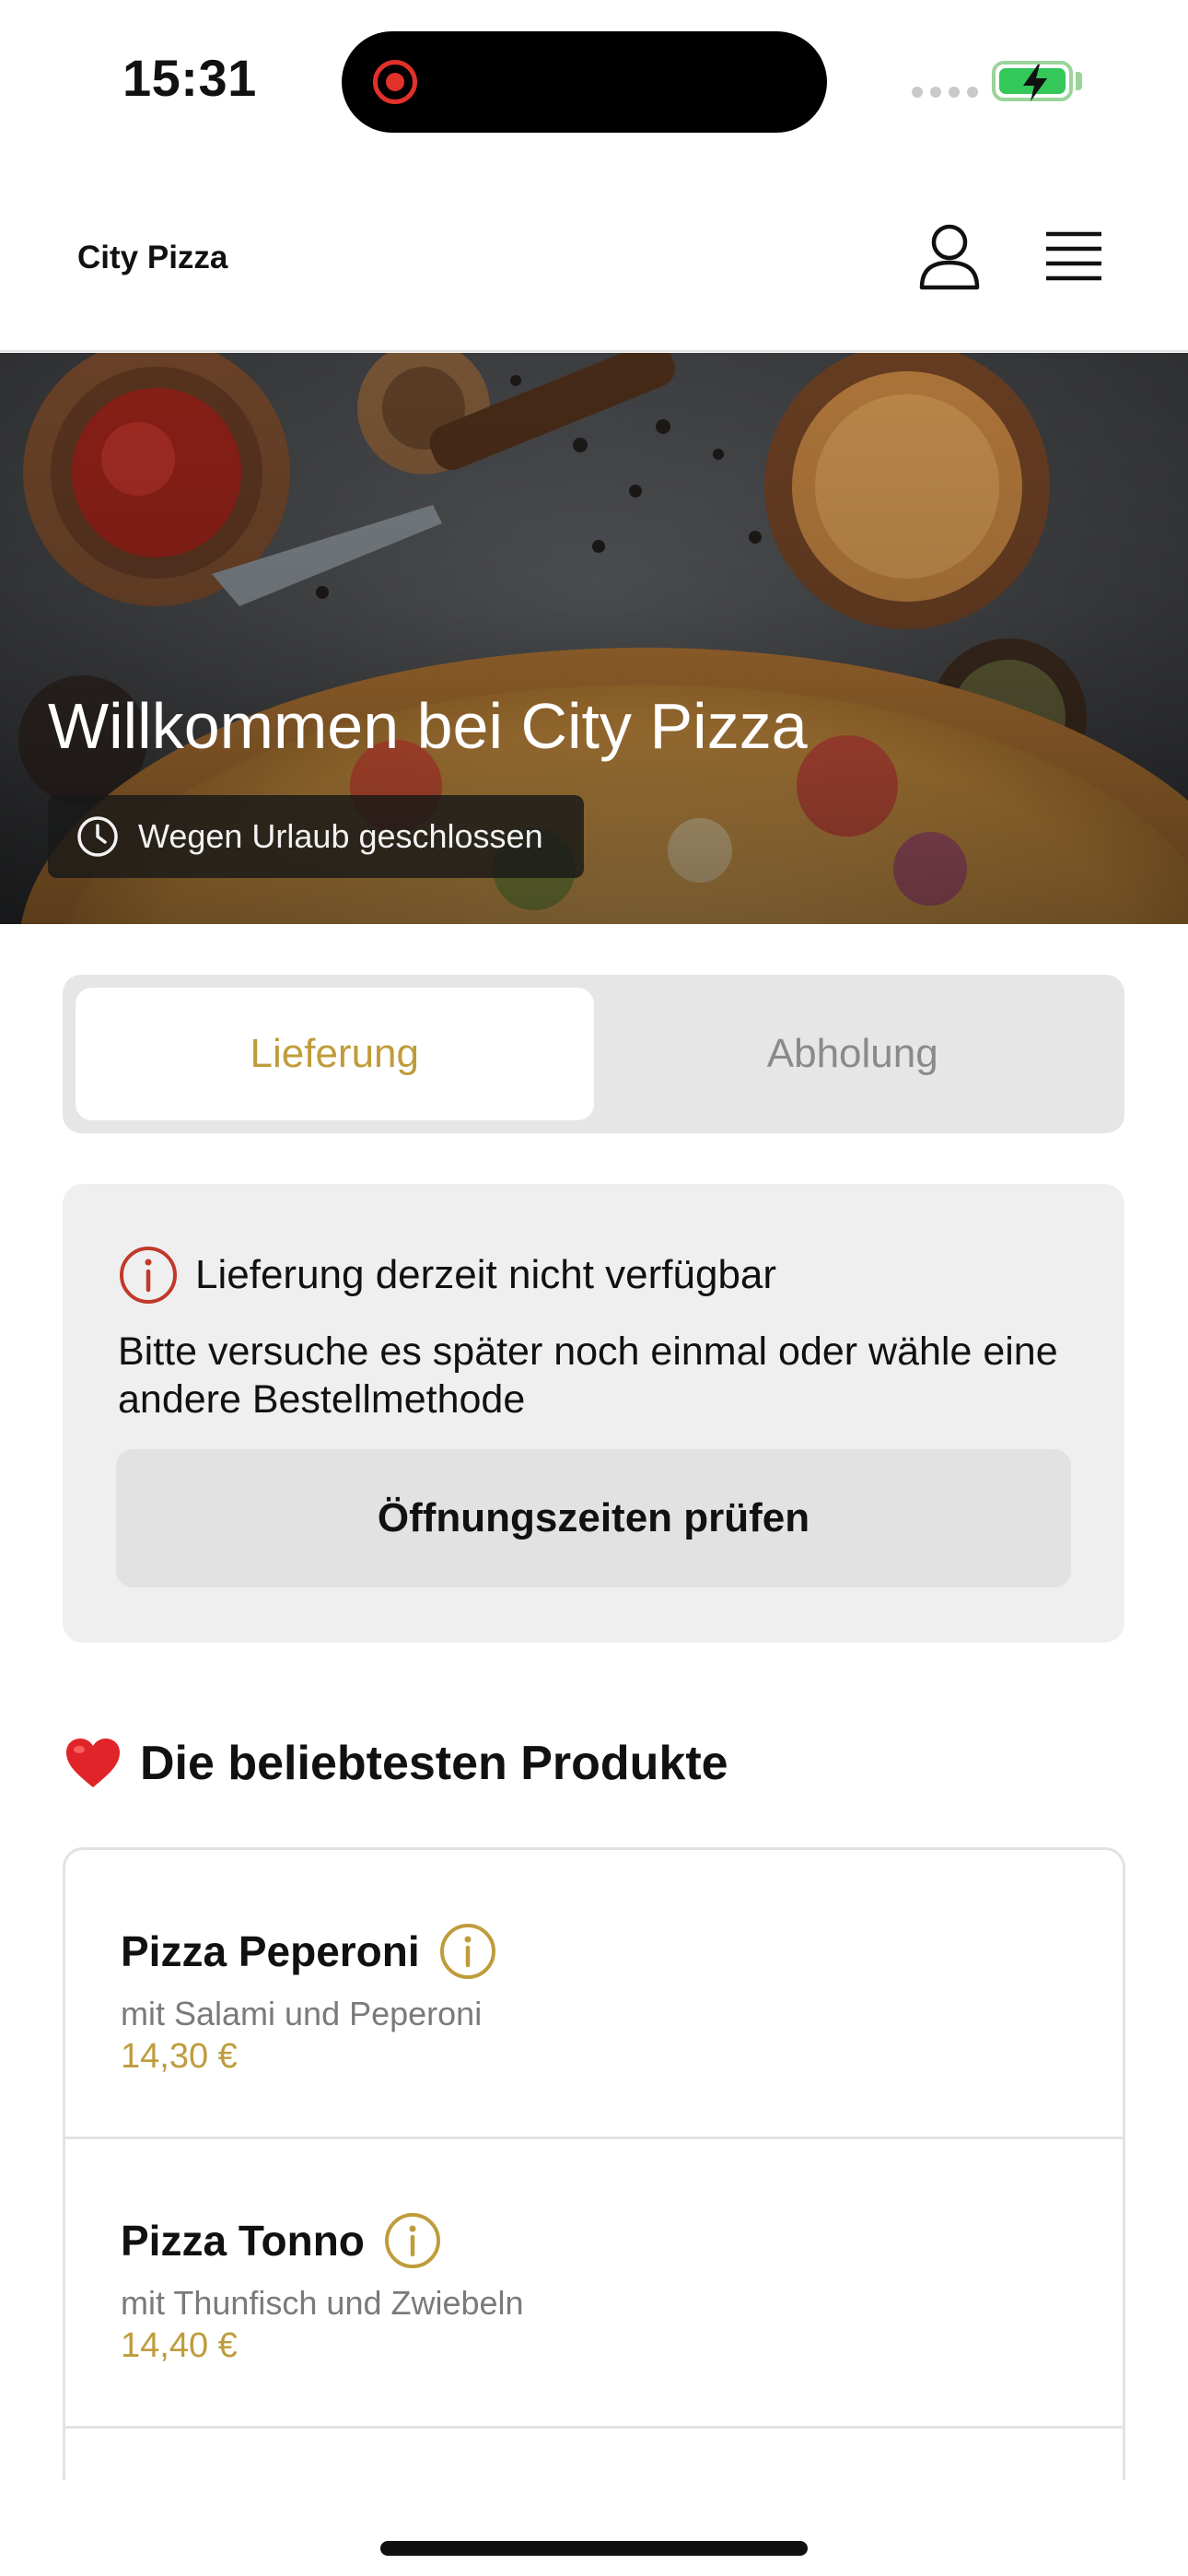 Image resolution: width=1188 pixels, height=2576 pixels. What do you see at coordinates (270, 1951) in the screenshot?
I see `product-name: Pizza Peperoni` at bounding box center [270, 1951].